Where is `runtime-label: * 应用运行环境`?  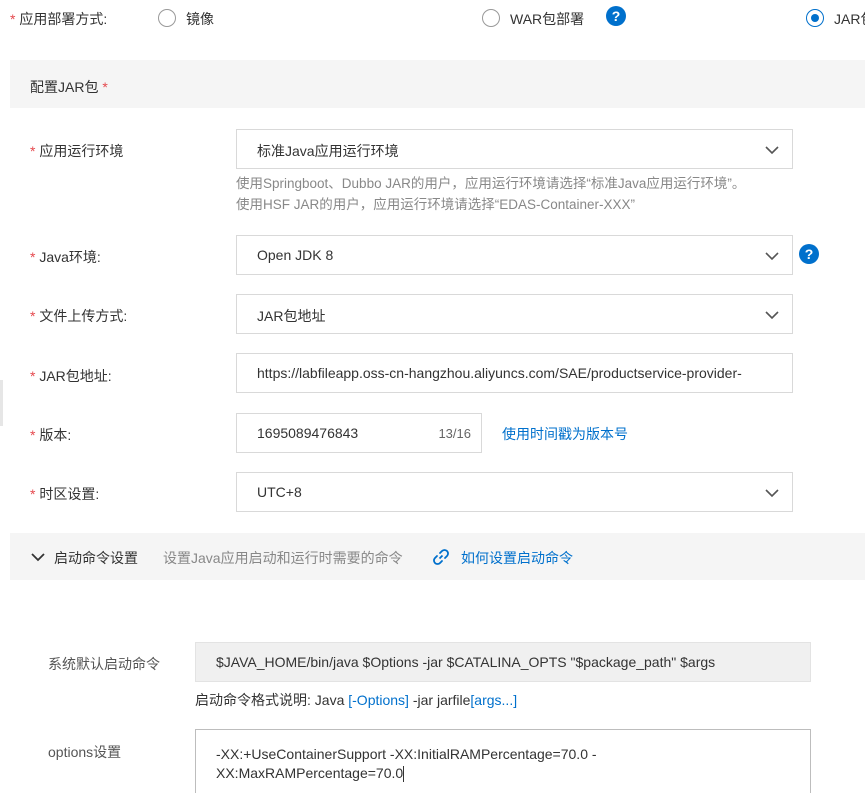
runtime-label: * 应用运行环境 is located at coordinates (76, 151).